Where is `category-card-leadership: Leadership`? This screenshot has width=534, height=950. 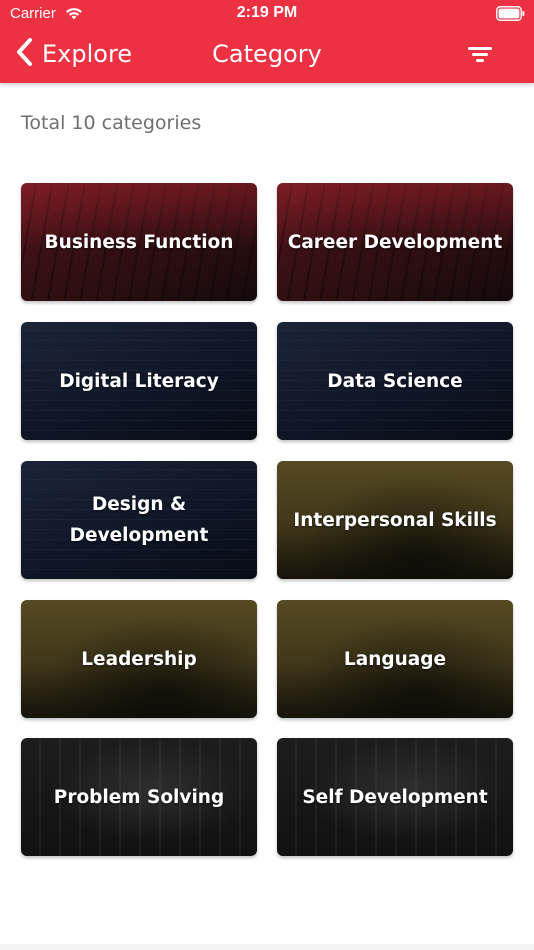
category-card-leadership: Leadership is located at coordinates (139, 659).